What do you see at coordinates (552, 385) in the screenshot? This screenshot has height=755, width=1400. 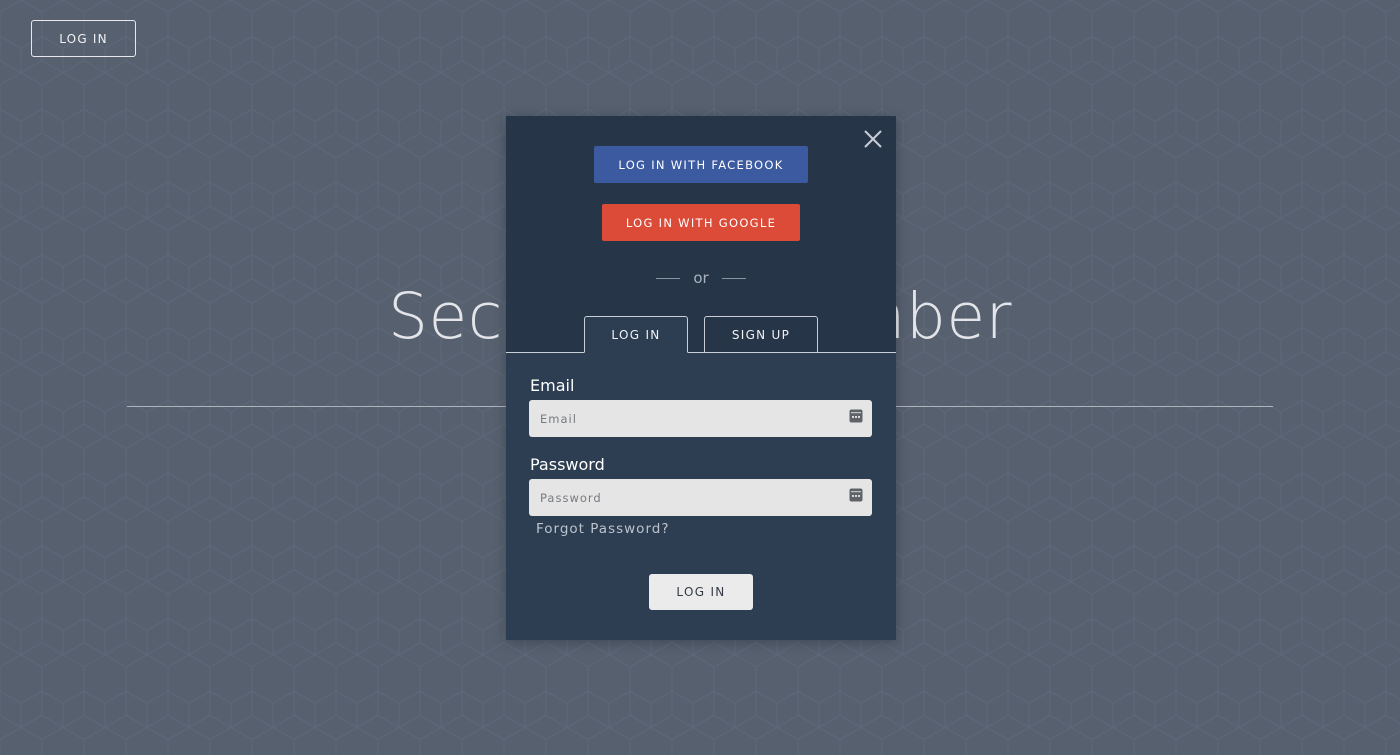 I see `email-label: Email` at bounding box center [552, 385].